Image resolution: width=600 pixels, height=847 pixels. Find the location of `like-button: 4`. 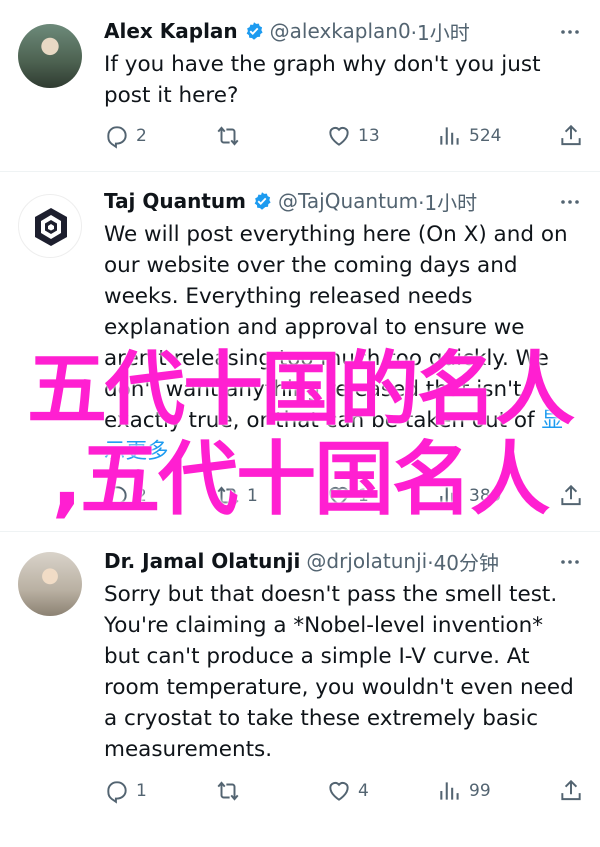

like-button: 4 is located at coordinates (347, 791).